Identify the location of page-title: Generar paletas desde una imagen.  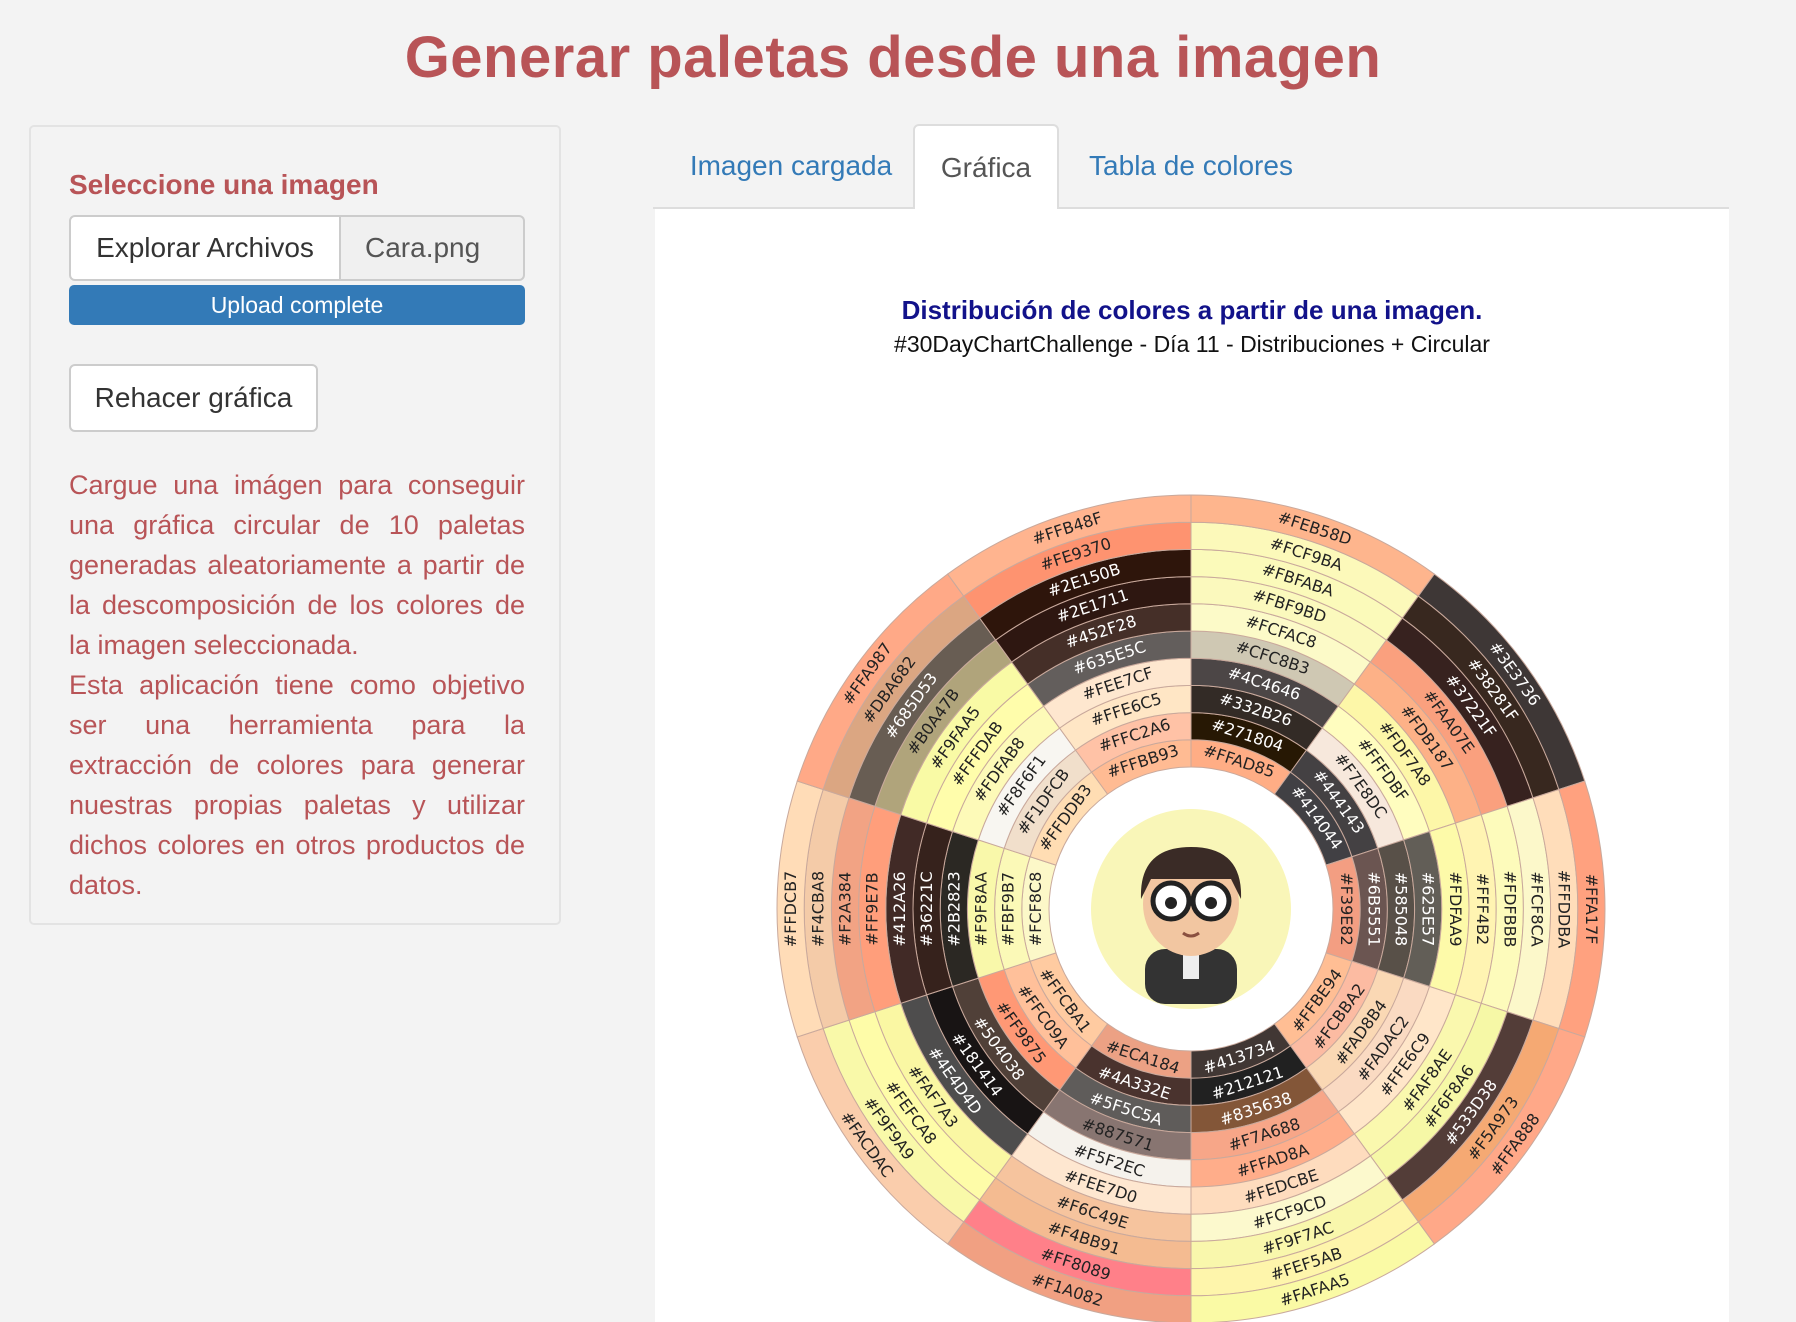
(893, 57).